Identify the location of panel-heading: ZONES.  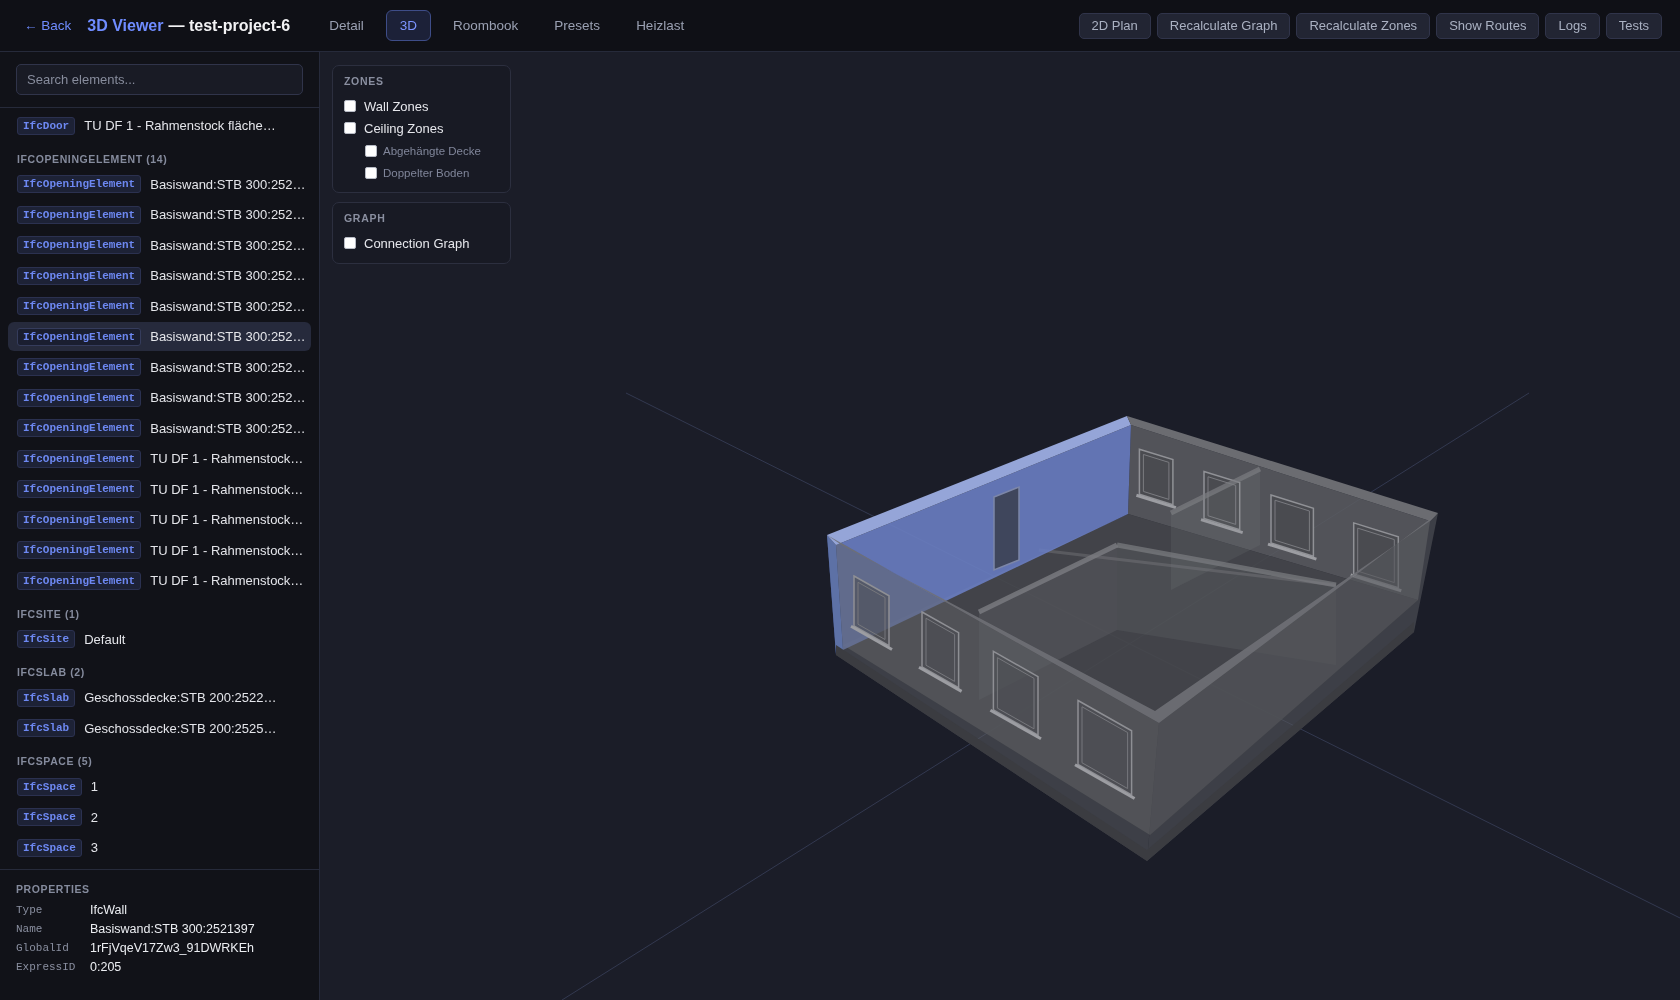
(364, 81).